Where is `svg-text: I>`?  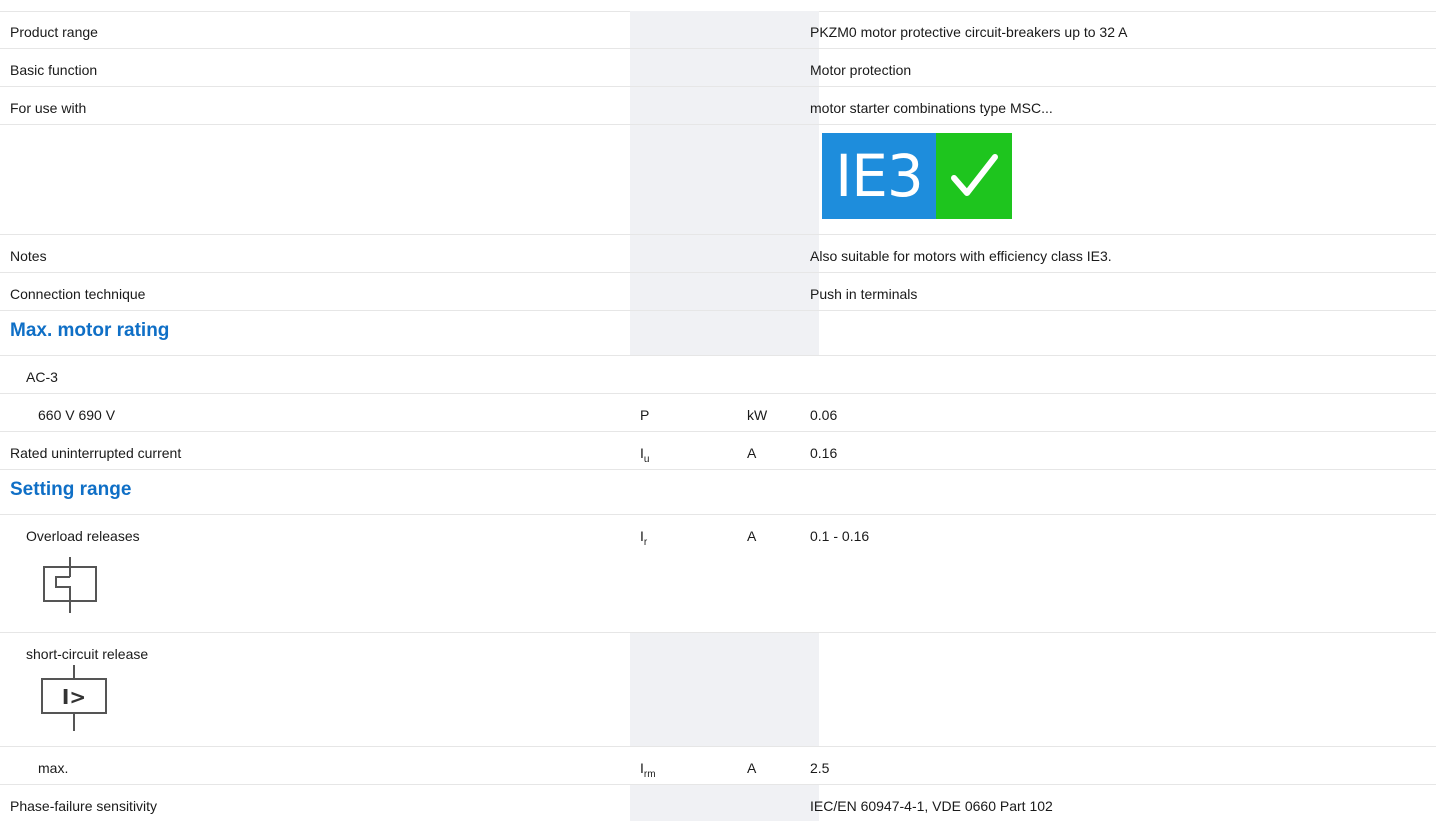
svg-text: I> is located at coordinates (74, 697).